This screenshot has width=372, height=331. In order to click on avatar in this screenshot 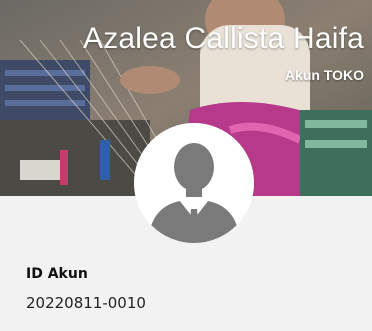, I will do `click(194, 183)`.